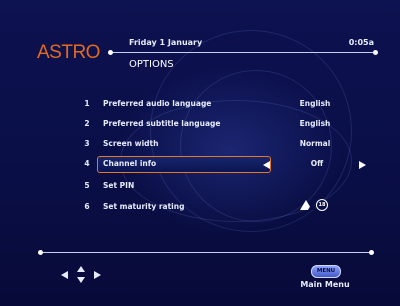 The height and width of the screenshot is (306, 400). I want to click on value-left-arrow-icon, so click(266, 165).